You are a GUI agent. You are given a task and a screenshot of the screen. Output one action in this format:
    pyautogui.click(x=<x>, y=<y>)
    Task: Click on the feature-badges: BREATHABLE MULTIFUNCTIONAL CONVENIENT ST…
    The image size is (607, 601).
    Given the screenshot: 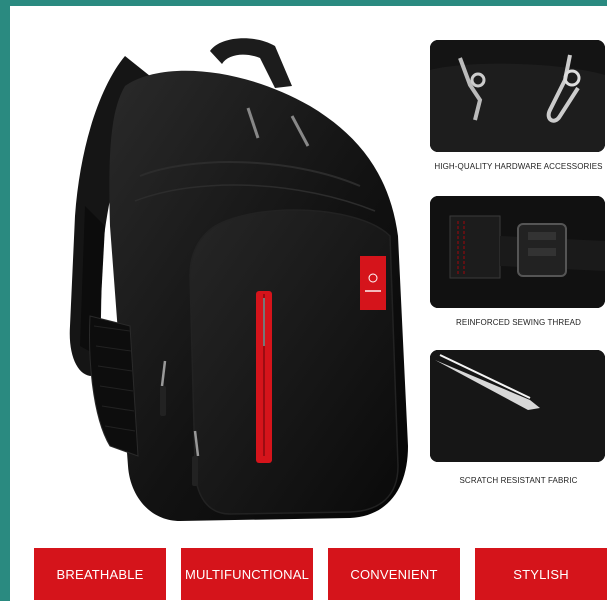 What is the action you would take?
    pyautogui.click(x=308, y=574)
    